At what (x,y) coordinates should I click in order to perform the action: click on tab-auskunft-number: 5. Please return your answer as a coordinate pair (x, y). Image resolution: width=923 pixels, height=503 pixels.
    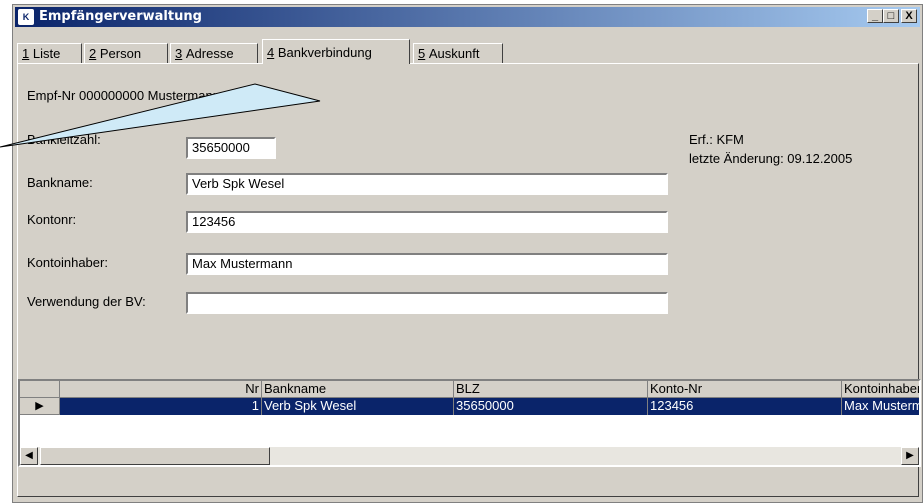
    Looking at the image, I should click on (422, 53).